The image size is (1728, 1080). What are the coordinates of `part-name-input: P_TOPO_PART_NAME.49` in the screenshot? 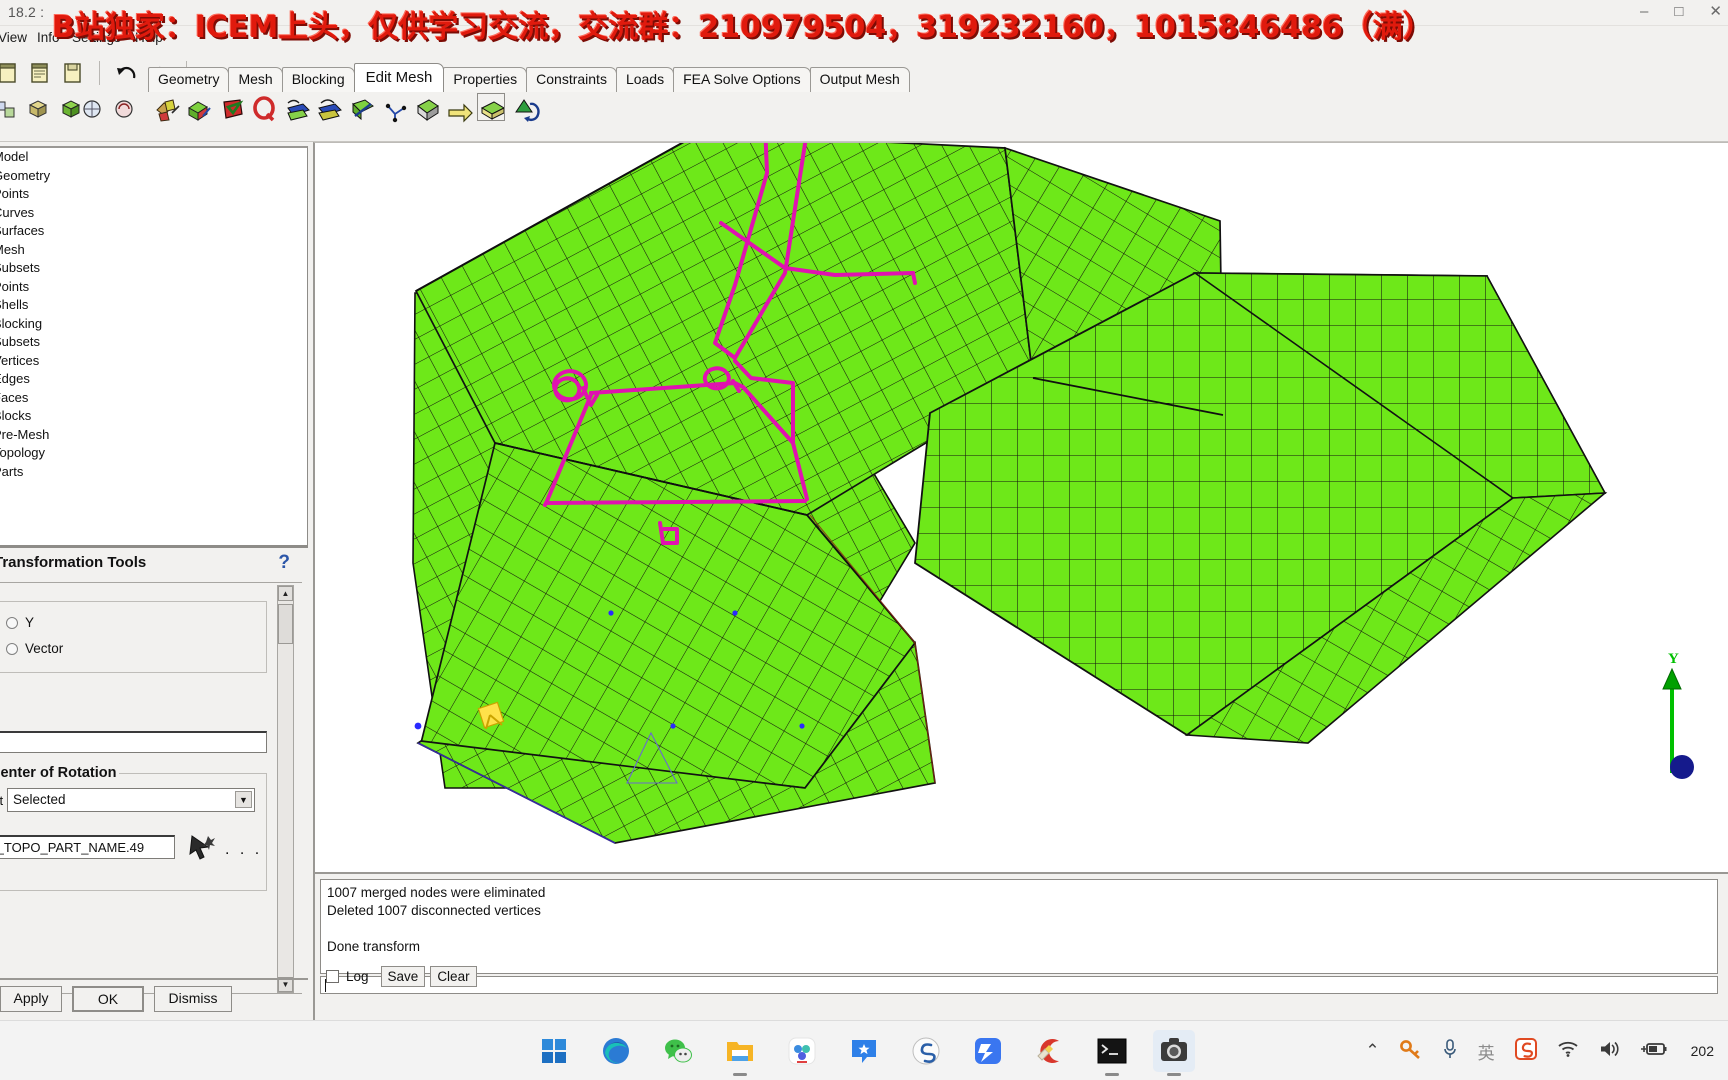 It's located at (87, 847).